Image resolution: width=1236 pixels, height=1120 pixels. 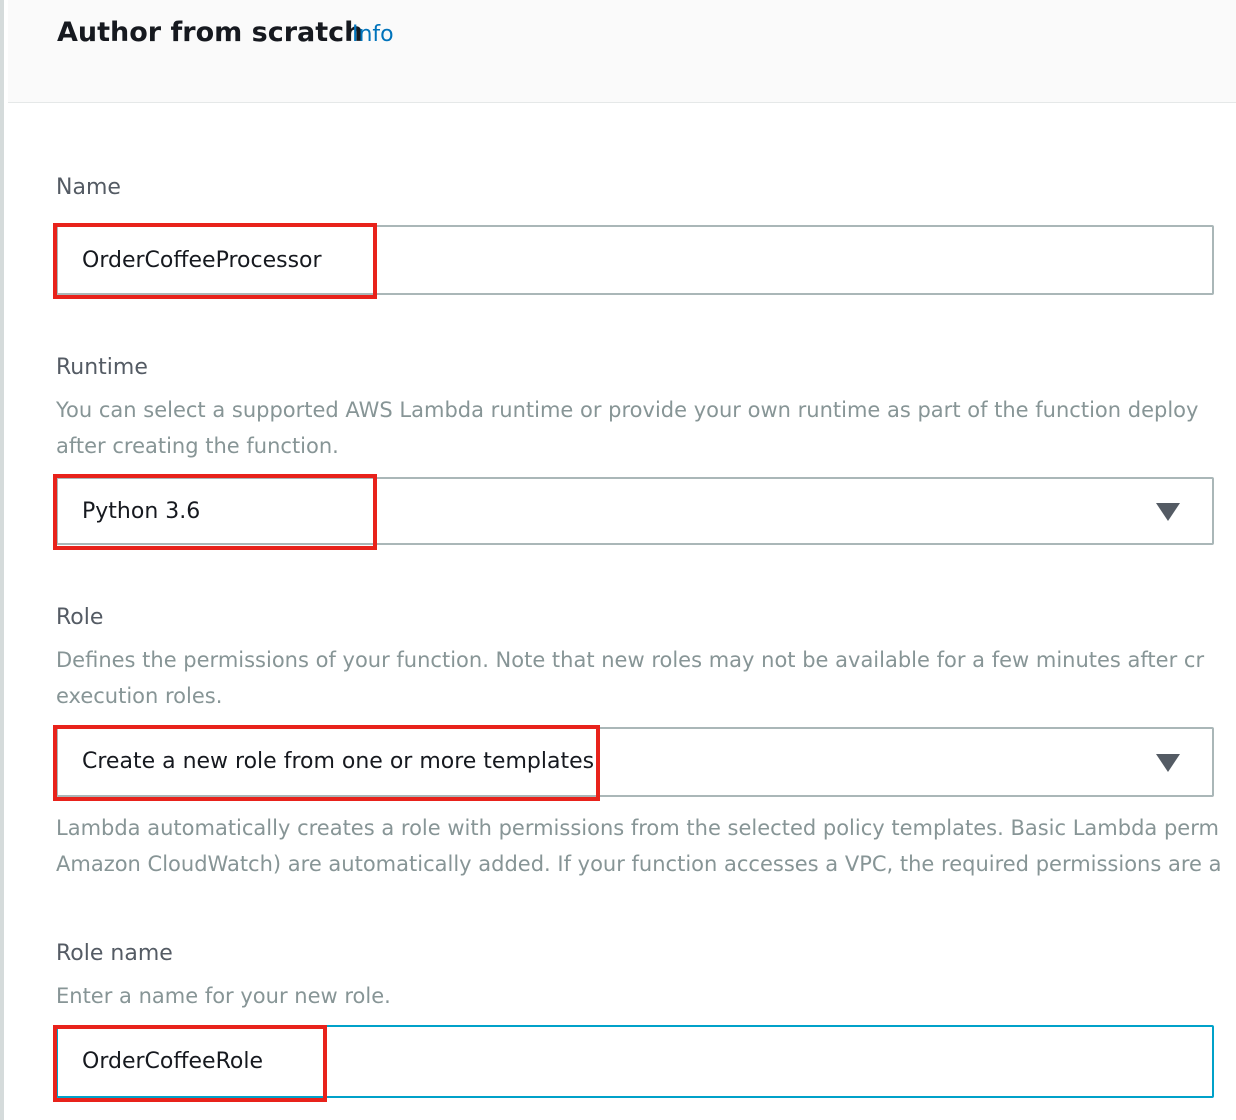 What do you see at coordinates (114, 953) in the screenshot?
I see `role-name-label: Role name` at bounding box center [114, 953].